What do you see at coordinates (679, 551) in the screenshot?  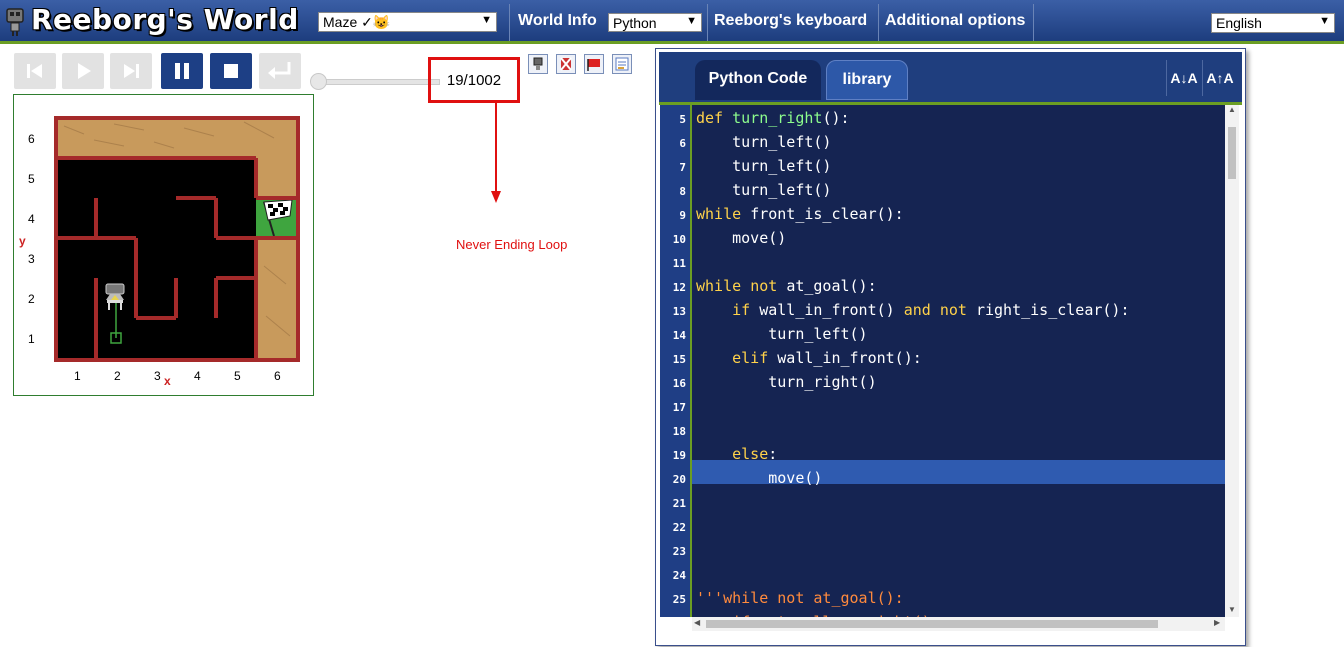 I see `line-number: 23` at bounding box center [679, 551].